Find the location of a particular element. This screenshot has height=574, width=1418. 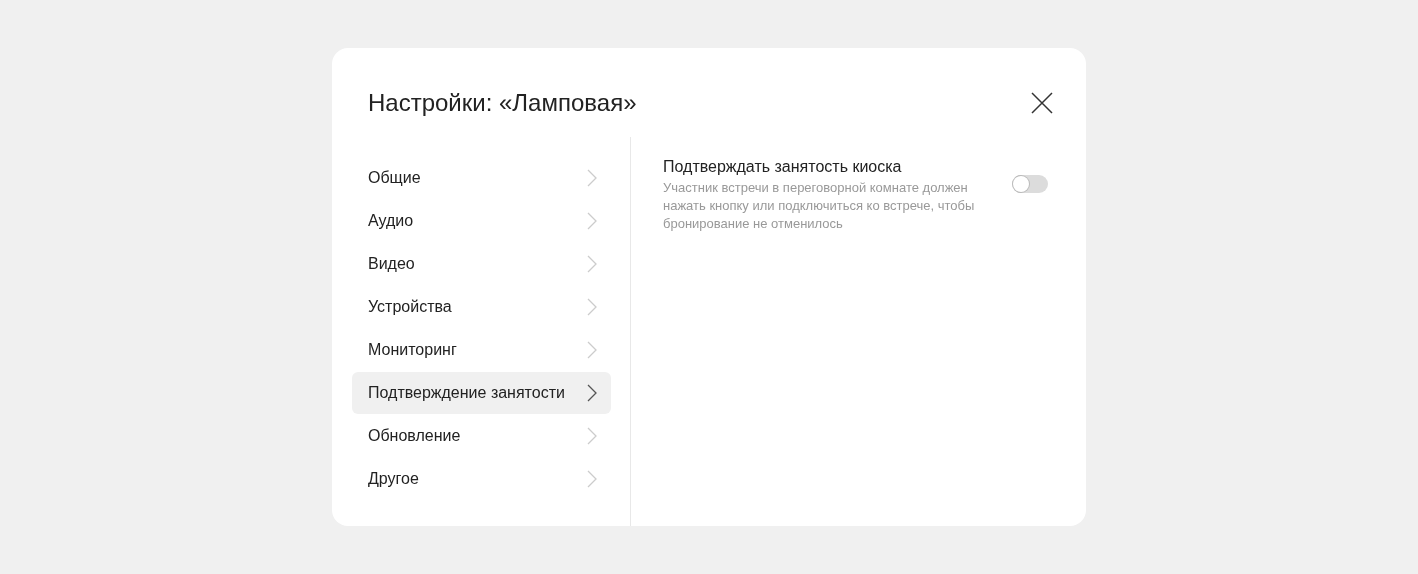

sidebar-item-label: Другое is located at coordinates (393, 479).